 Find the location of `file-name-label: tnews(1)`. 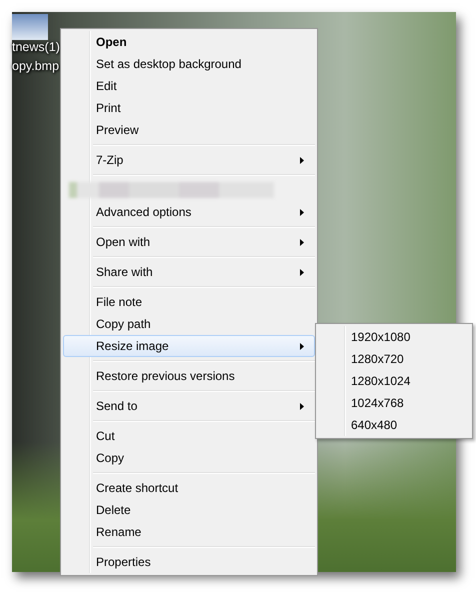

file-name-label: tnews(1) is located at coordinates (36, 47).